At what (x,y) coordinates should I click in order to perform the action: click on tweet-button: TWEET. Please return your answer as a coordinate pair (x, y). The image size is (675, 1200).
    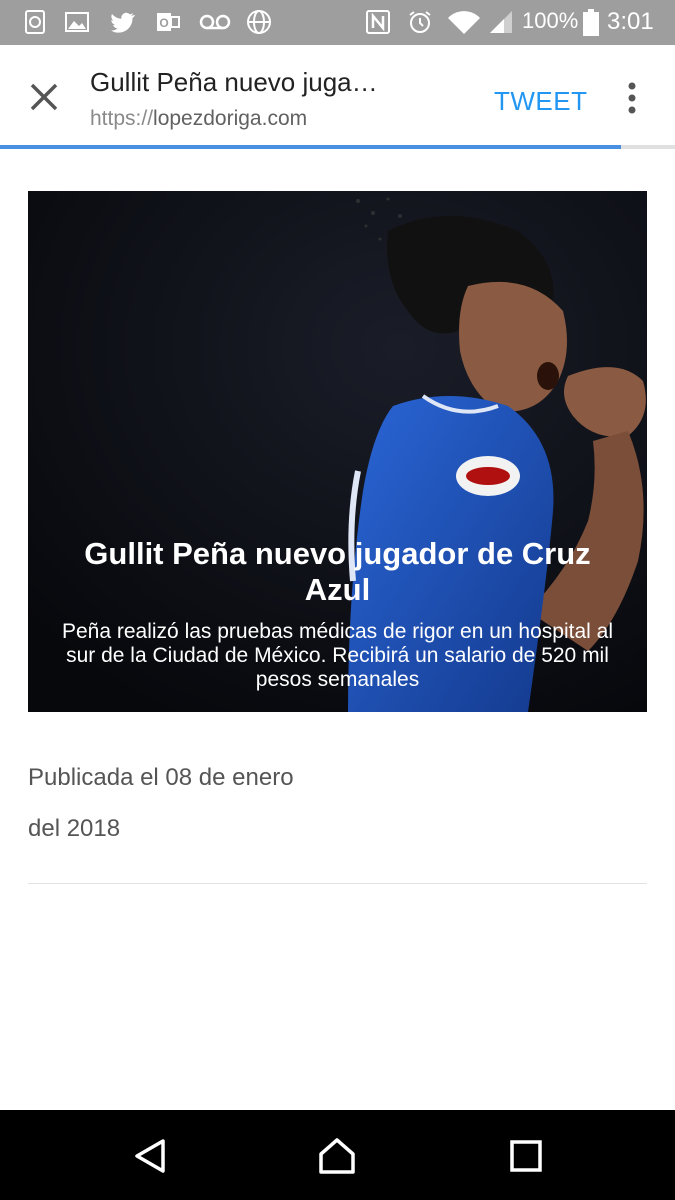
    Looking at the image, I should click on (541, 101).